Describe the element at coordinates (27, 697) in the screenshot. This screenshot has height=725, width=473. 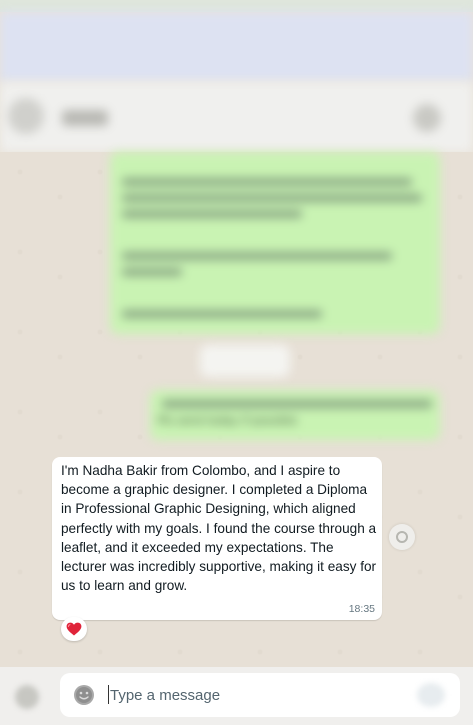
I see `attach-icon` at that location.